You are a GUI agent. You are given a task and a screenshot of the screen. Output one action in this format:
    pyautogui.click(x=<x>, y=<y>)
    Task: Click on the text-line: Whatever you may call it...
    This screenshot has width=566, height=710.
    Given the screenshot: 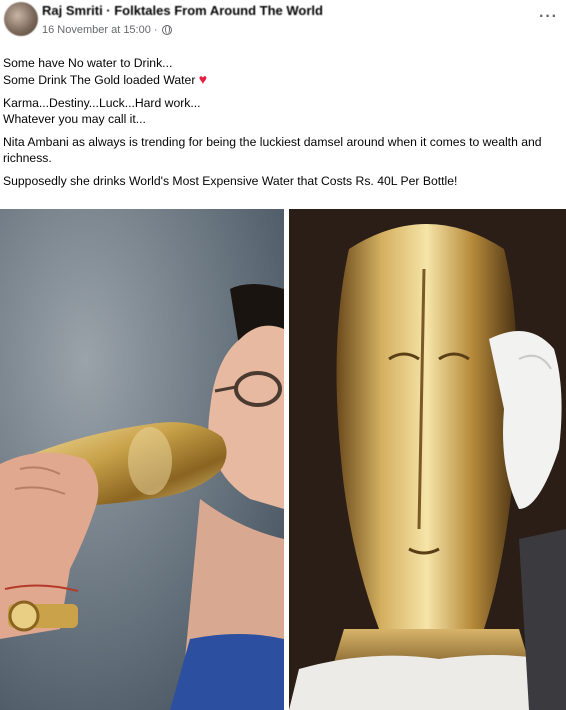 What is the action you would take?
    pyautogui.click(x=74, y=119)
    